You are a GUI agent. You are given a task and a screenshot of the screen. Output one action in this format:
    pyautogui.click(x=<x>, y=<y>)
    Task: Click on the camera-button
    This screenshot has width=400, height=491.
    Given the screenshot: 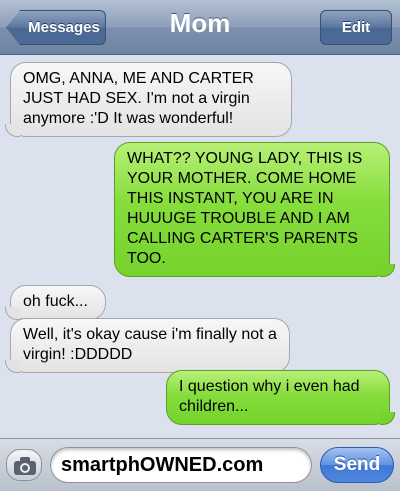 What is the action you would take?
    pyautogui.click(x=24, y=465)
    